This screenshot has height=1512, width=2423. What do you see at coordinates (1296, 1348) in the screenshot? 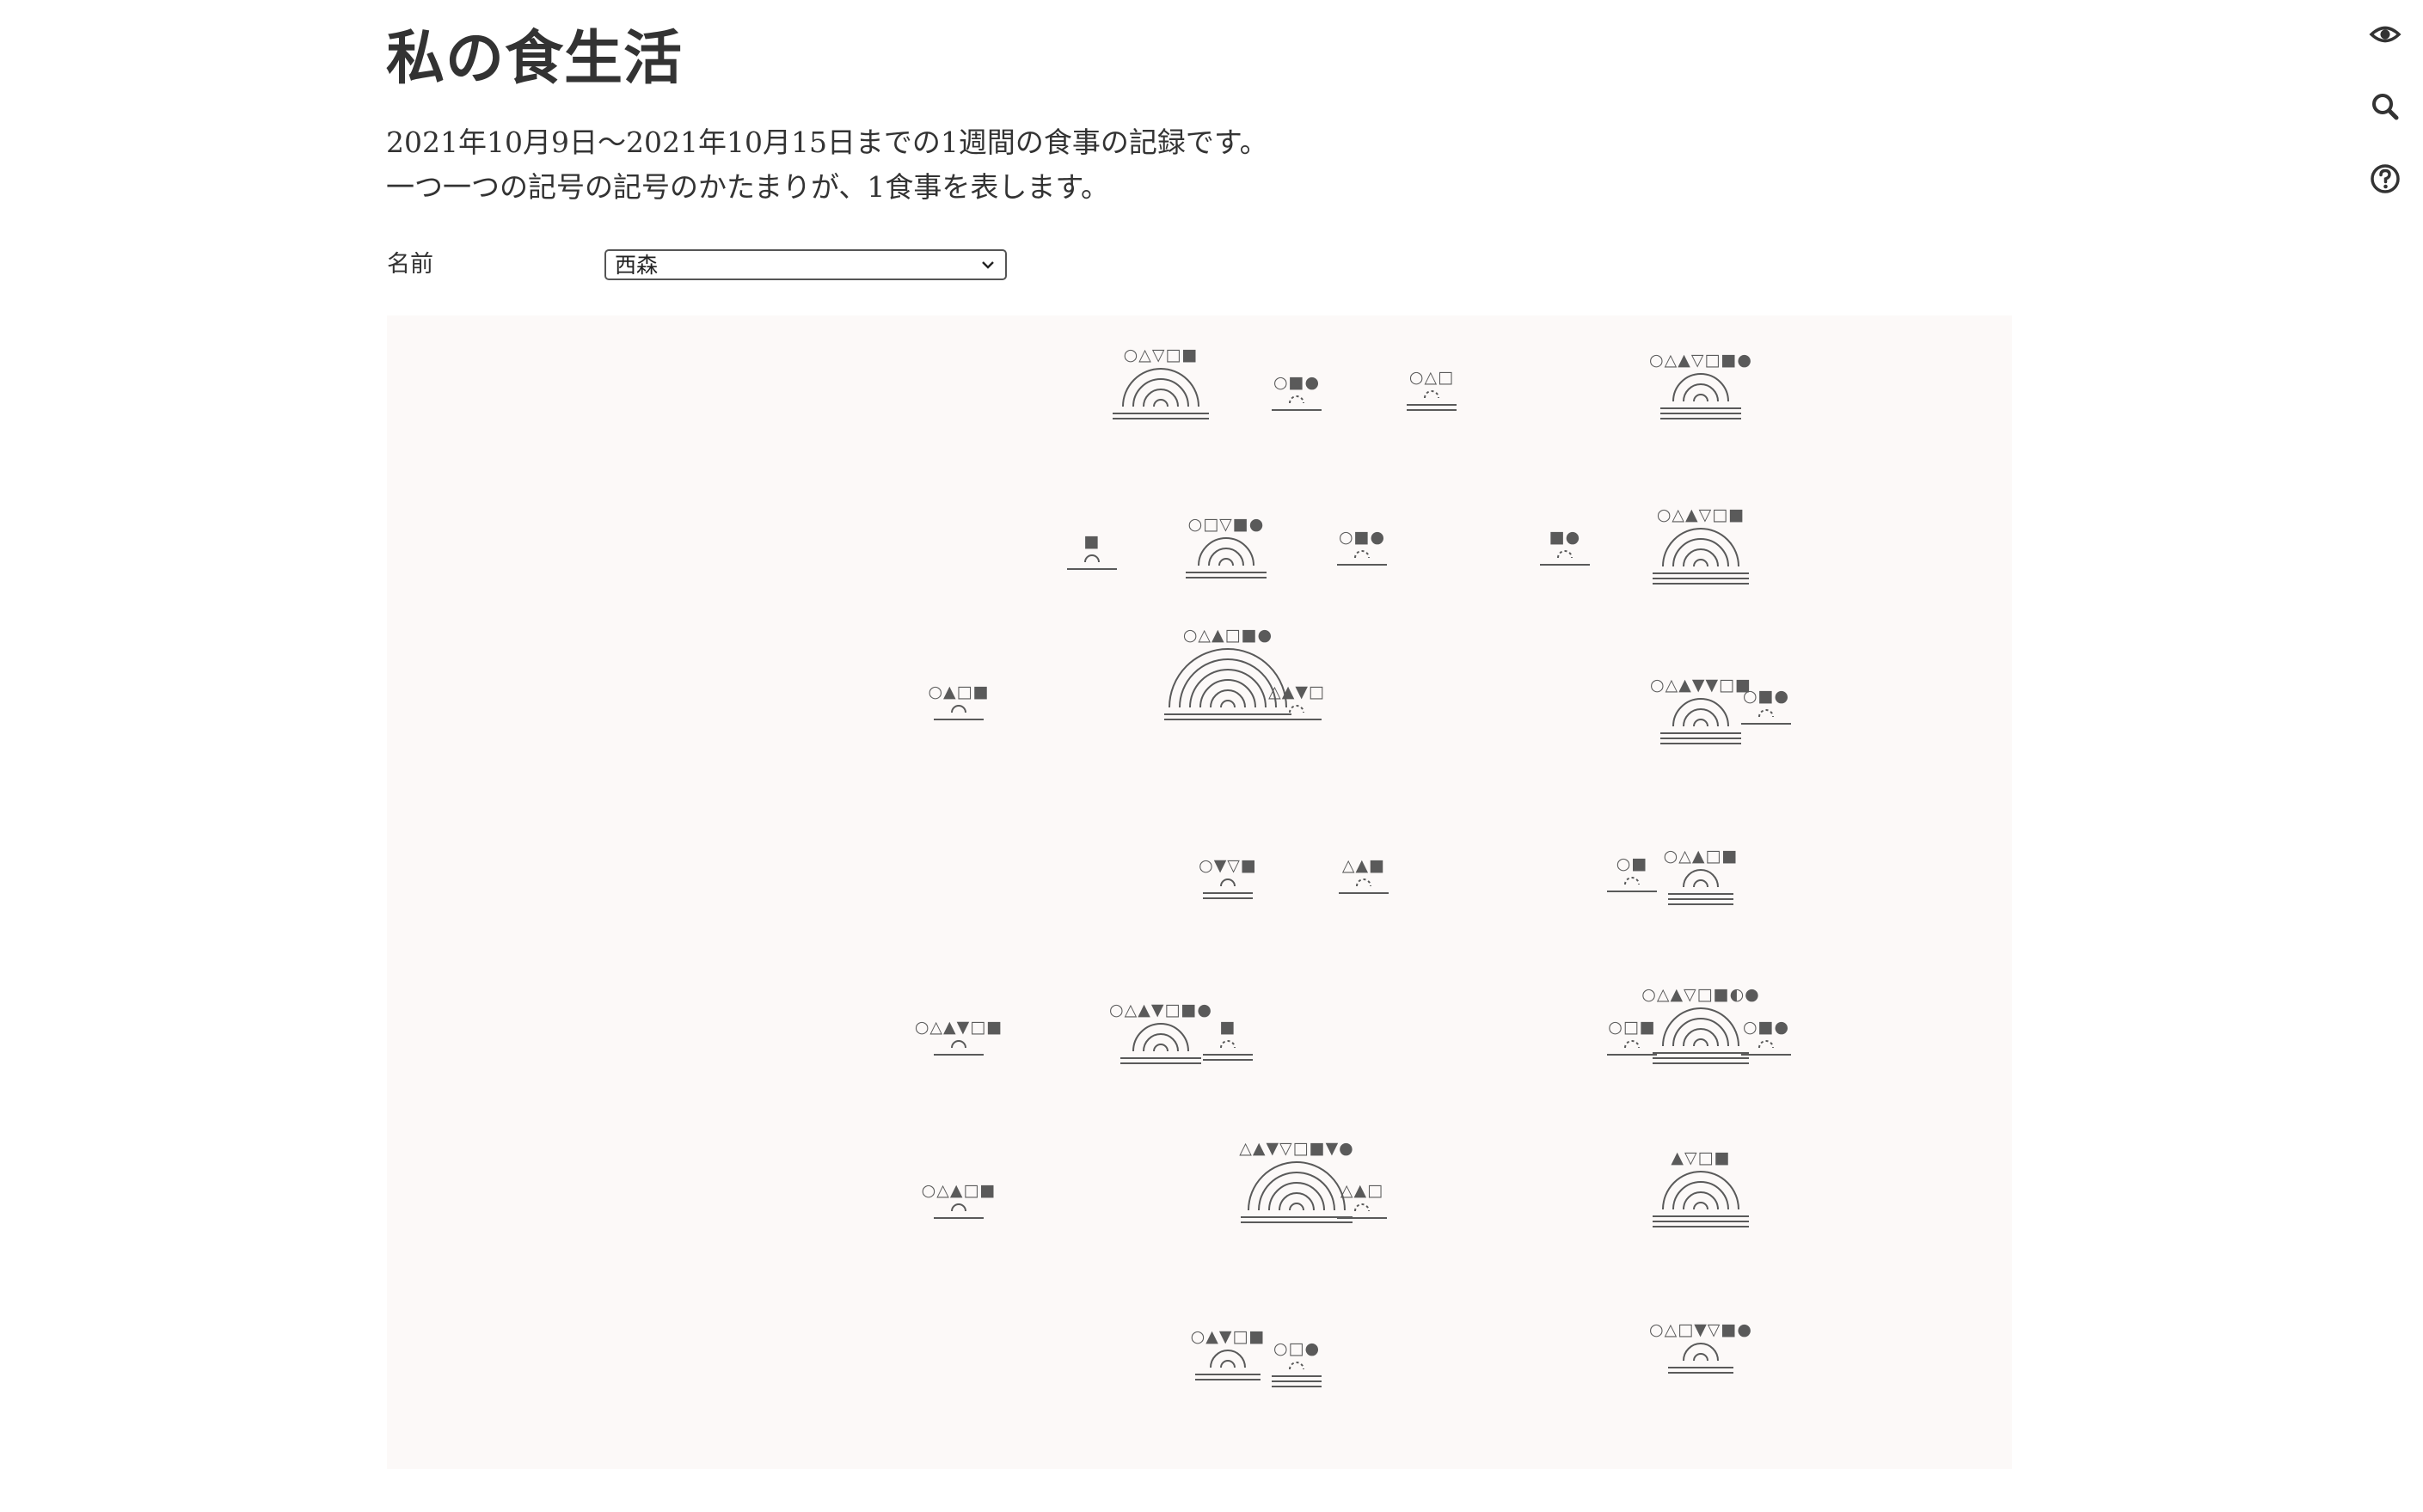
I see `meal-symbols: ○□●` at bounding box center [1296, 1348].